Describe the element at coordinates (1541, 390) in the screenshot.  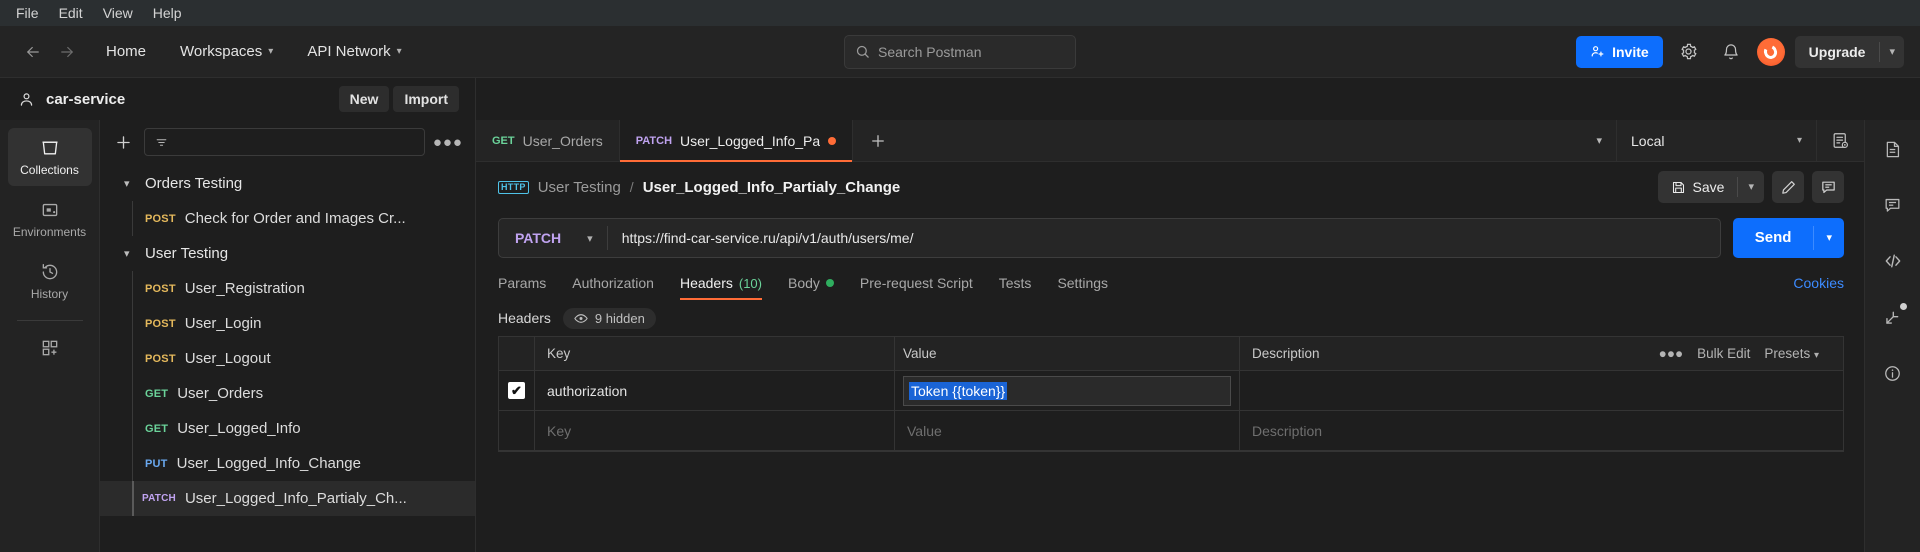
I see `row-description-cell` at that location.